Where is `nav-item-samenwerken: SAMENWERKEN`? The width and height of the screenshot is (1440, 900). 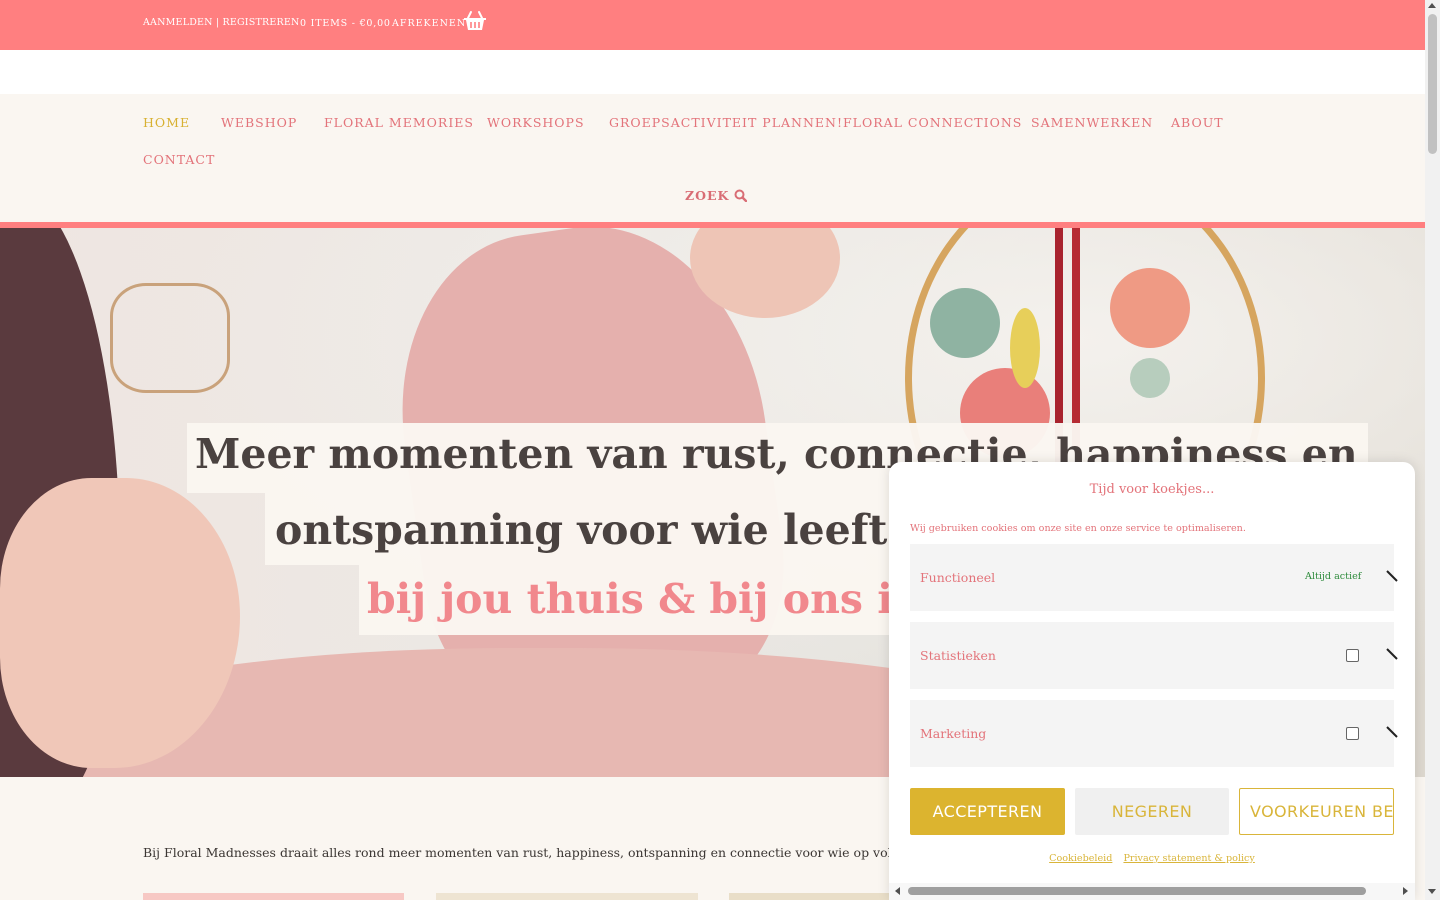
nav-item-samenwerken: SAMENWERKEN is located at coordinates (1092, 122).